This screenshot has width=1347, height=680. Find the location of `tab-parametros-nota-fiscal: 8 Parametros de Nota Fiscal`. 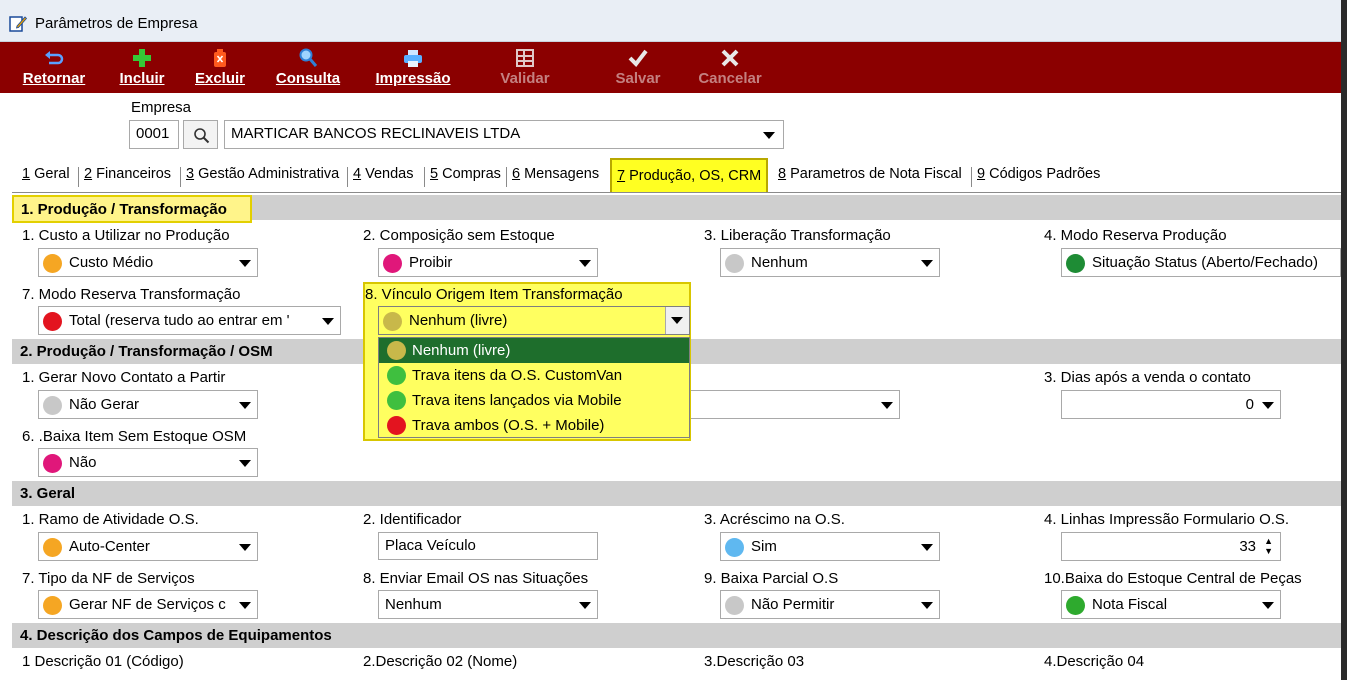

tab-parametros-nota-fiscal: 8 Parametros de Nota Fiscal is located at coordinates (870, 174).